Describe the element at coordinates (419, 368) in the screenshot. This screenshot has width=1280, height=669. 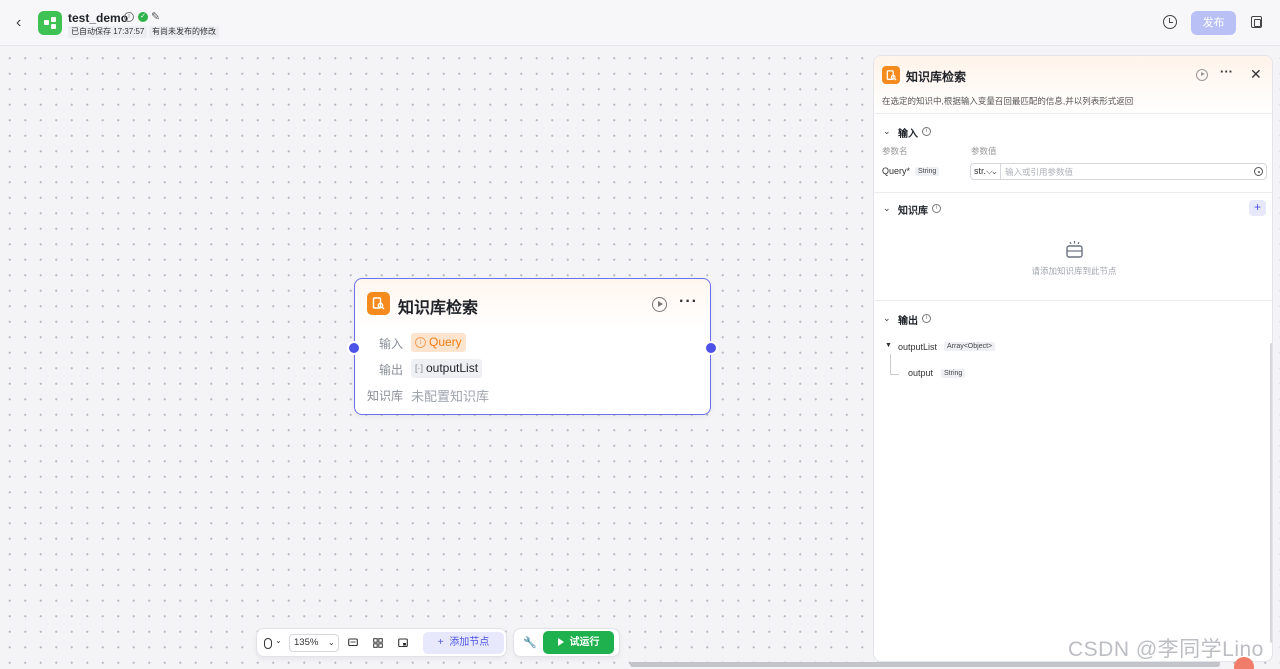
I see `array-icon: [·]` at that location.